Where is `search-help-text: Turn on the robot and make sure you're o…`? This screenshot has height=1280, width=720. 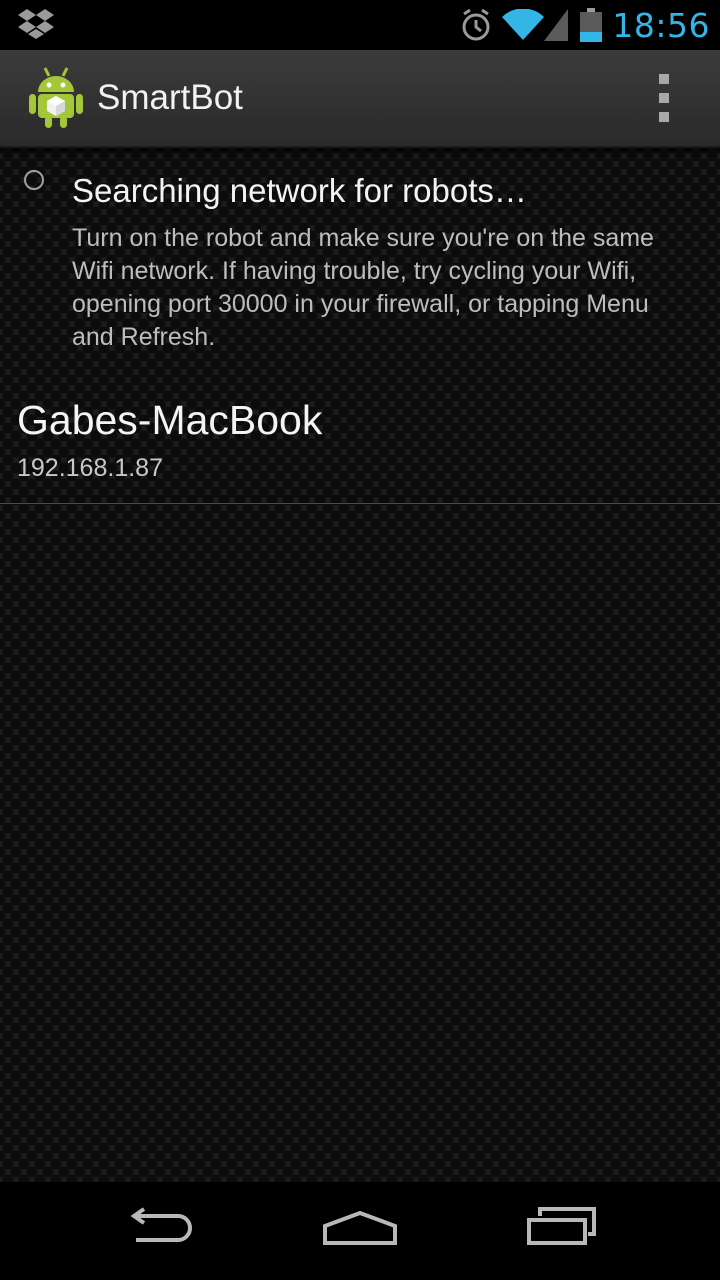 search-help-text: Turn on the robot and make sure you're o… is located at coordinates (363, 287).